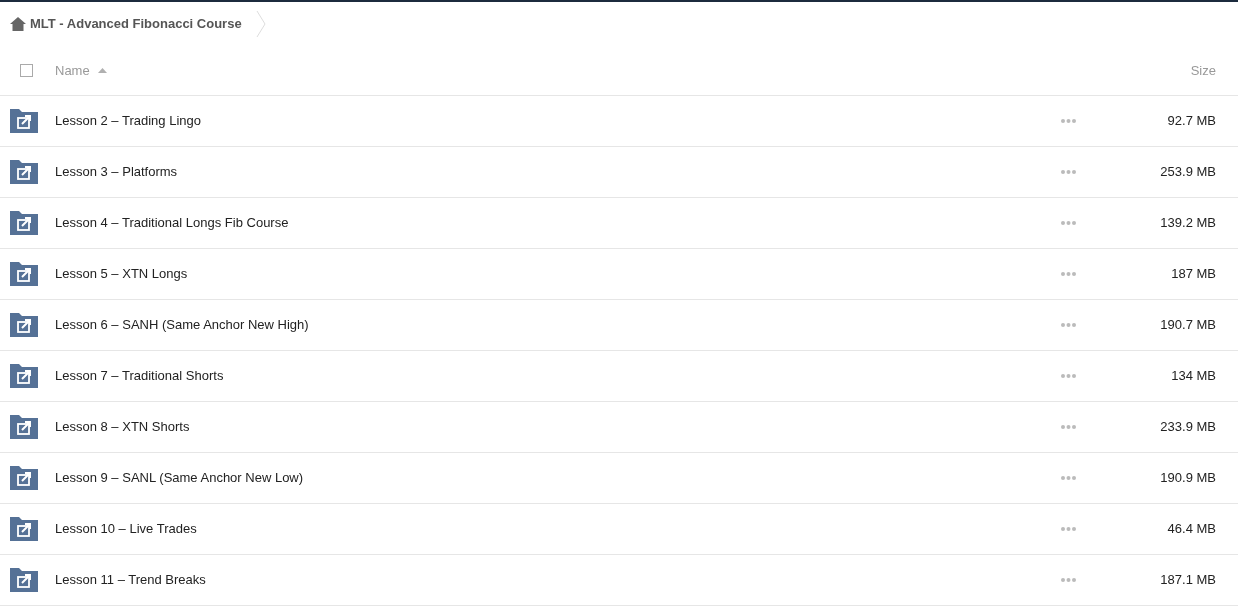 This screenshot has height=606, width=1238. What do you see at coordinates (126, 529) in the screenshot?
I see `folder-name: Lesson 10 – Live Trades` at bounding box center [126, 529].